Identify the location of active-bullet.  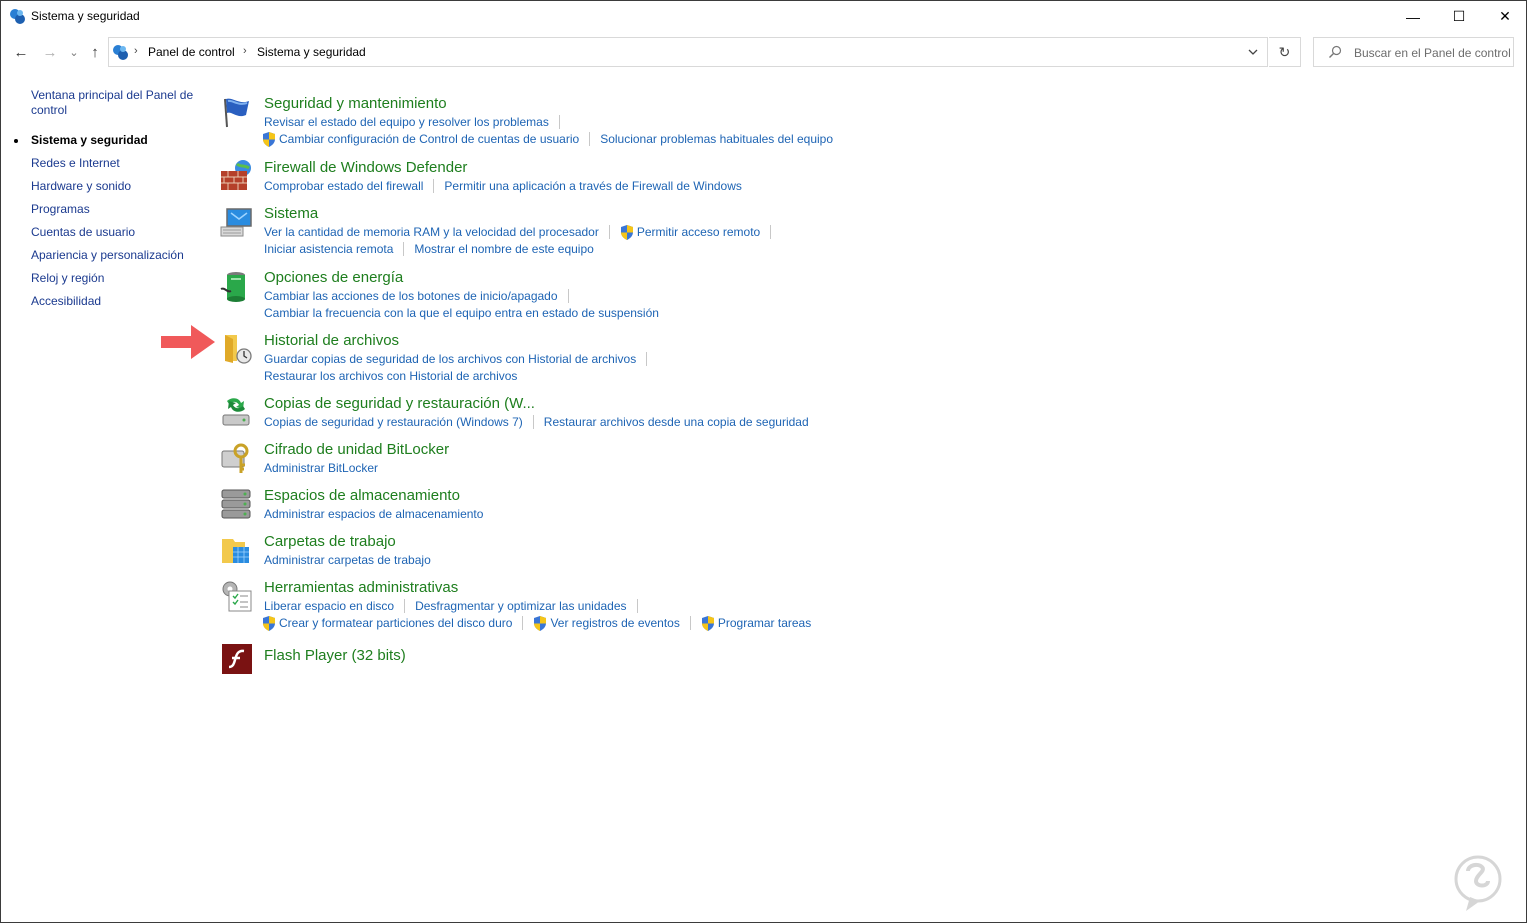
(16, 141).